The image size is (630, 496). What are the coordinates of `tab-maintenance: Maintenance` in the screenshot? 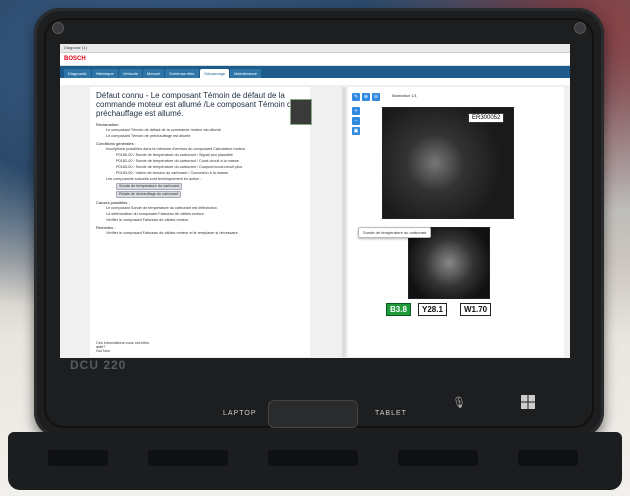 It's located at (245, 73).